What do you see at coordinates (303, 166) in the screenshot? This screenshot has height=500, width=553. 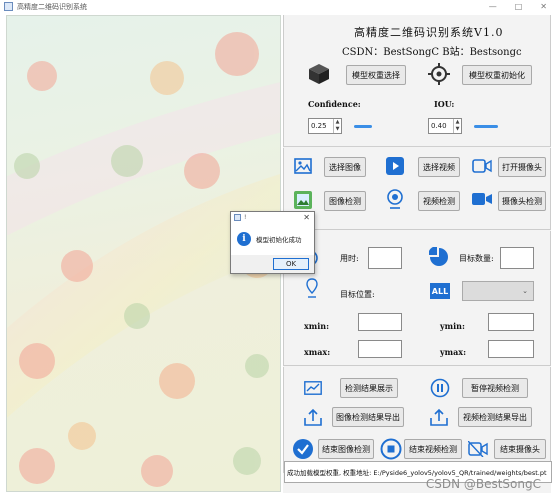 I see `image-icon` at bounding box center [303, 166].